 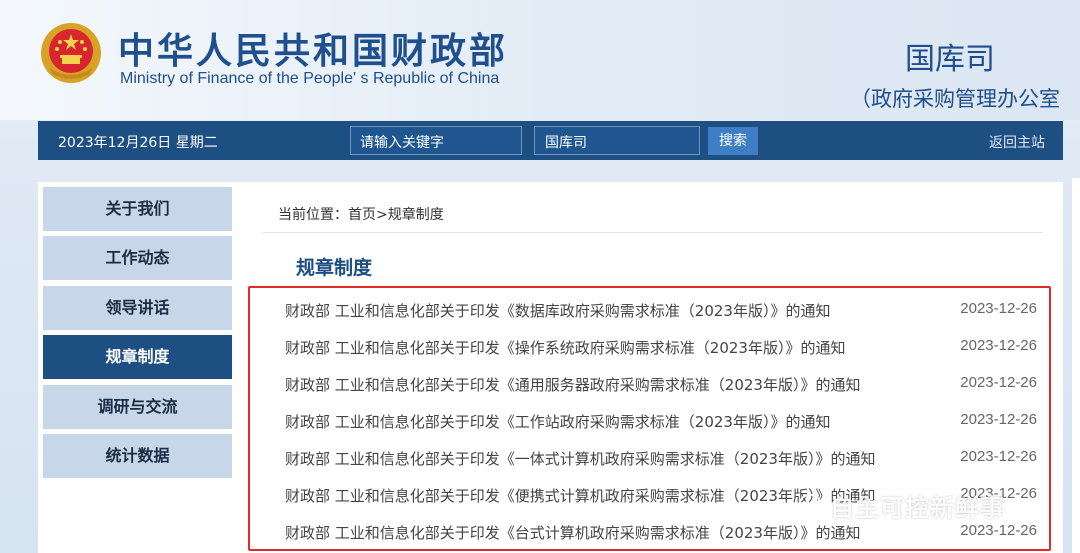 I want to click on department-subtitle: （政府采购管理办公室, so click(x=955, y=99).